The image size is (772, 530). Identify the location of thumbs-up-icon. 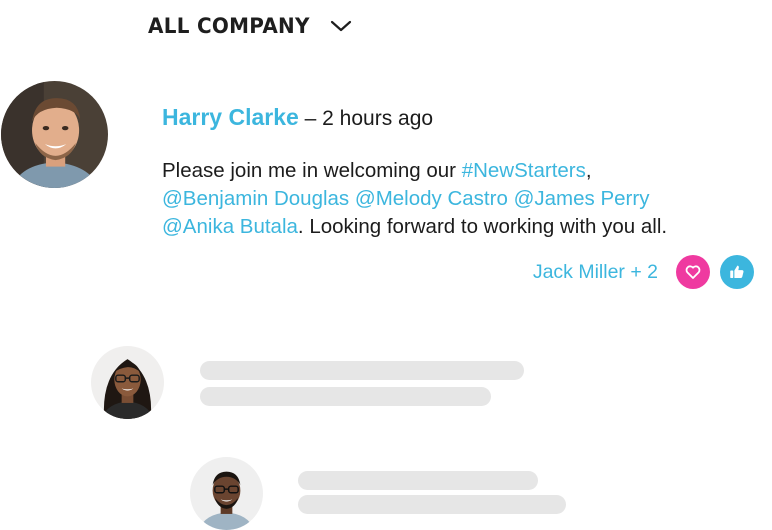
(737, 271).